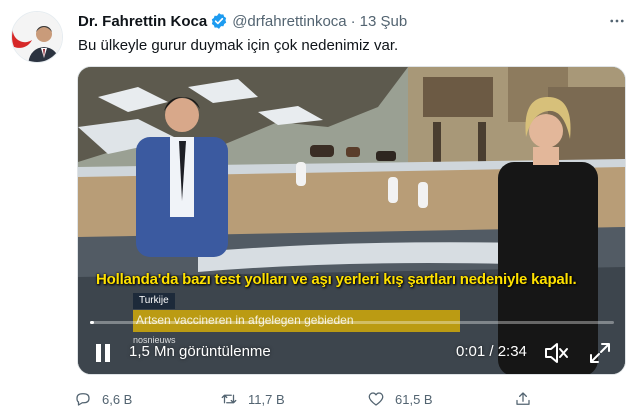  What do you see at coordinates (557, 353) in the screenshot?
I see `mute-icon` at bounding box center [557, 353].